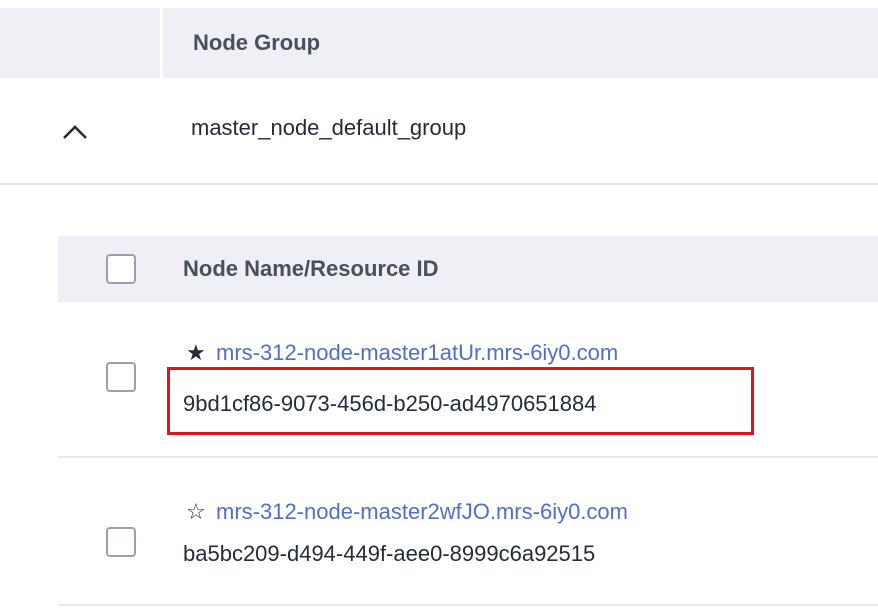 The height and width of the screenshot is (608, 878). Describe the element at coordinates (329, 127) in the screenshot. I see `group-name: master_node_default_group` at that location.